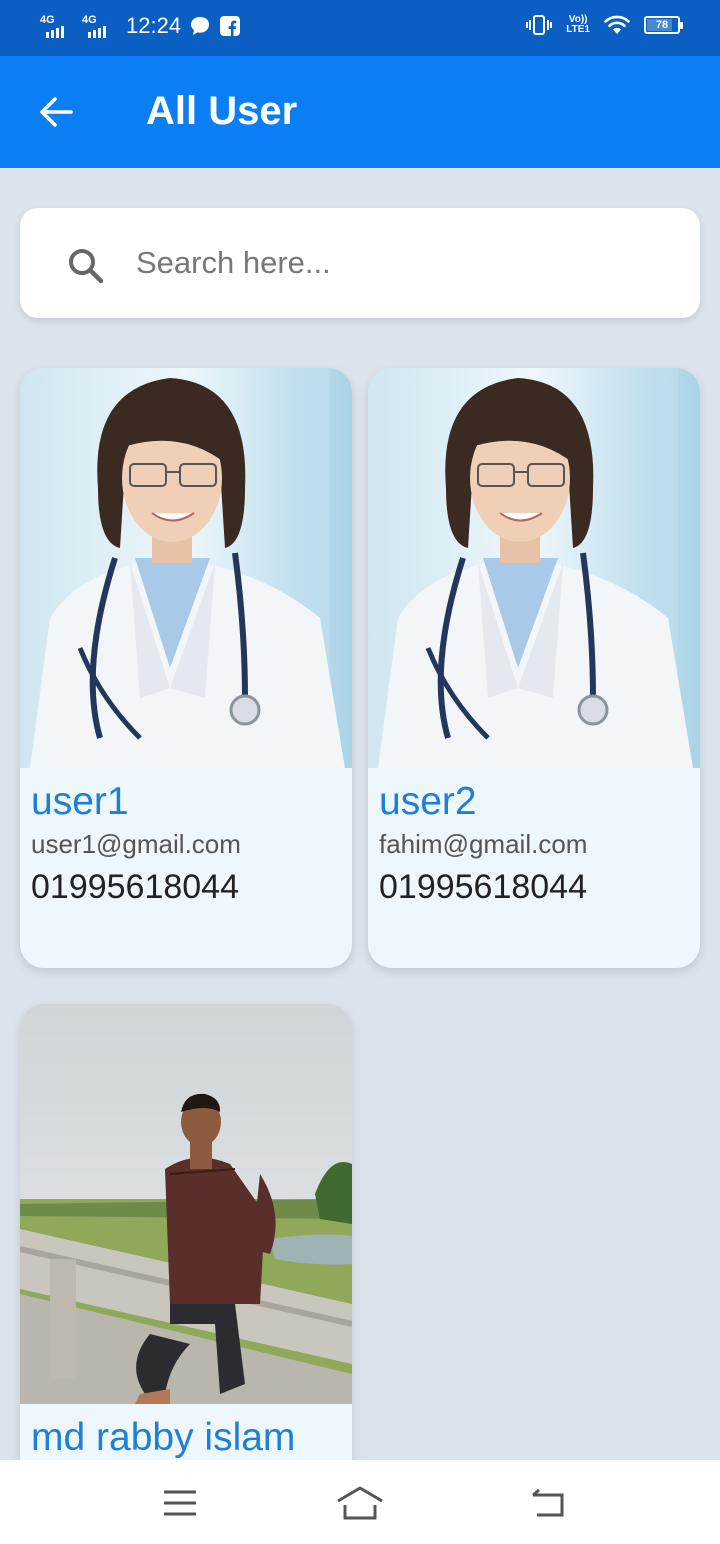  I want to click on user-name: user1, so click(80, 801).